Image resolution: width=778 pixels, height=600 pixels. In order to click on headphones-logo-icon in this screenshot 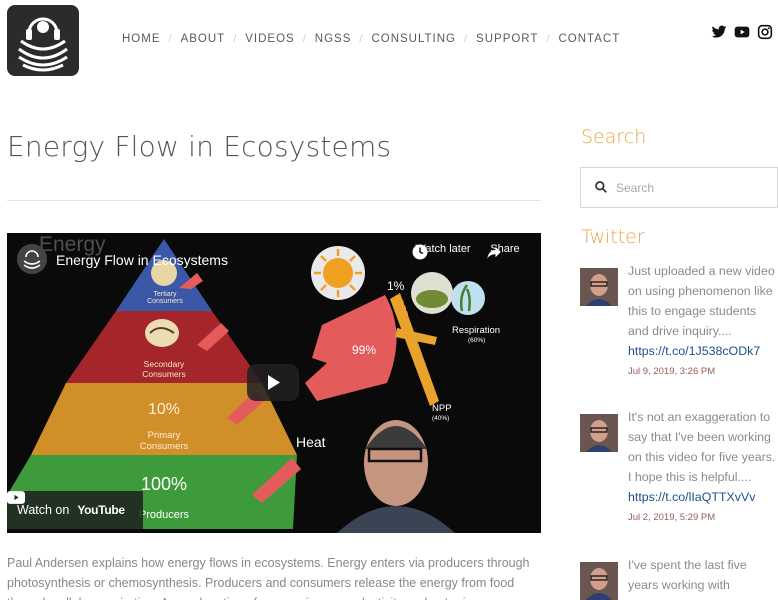, I will do `click(43, 44)`.